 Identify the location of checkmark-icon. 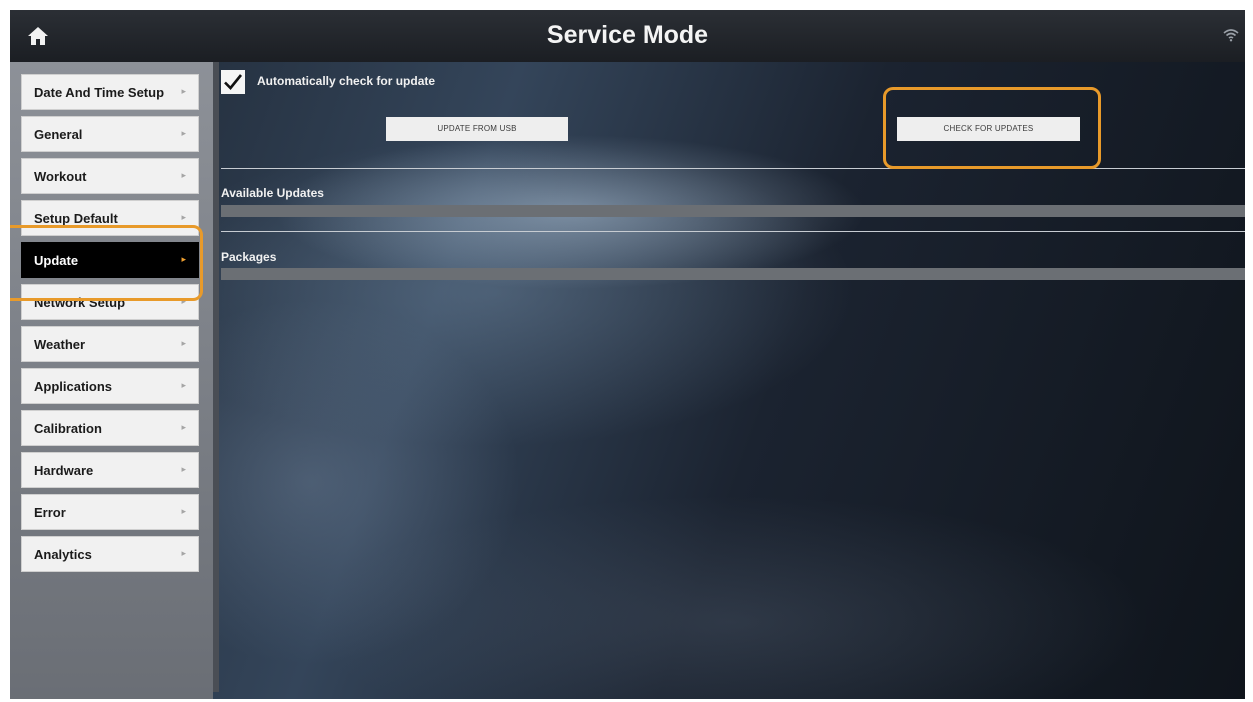
(233, 82).